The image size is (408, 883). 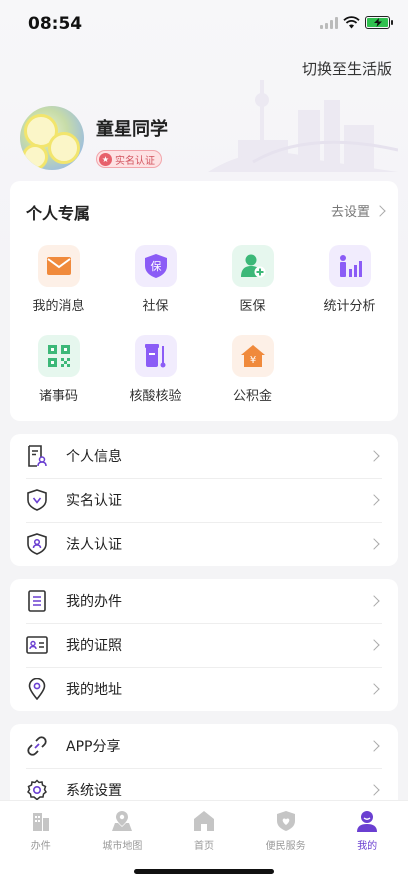 I want to click on tab-public-services: 便民服务, so click(x=286, y=830).